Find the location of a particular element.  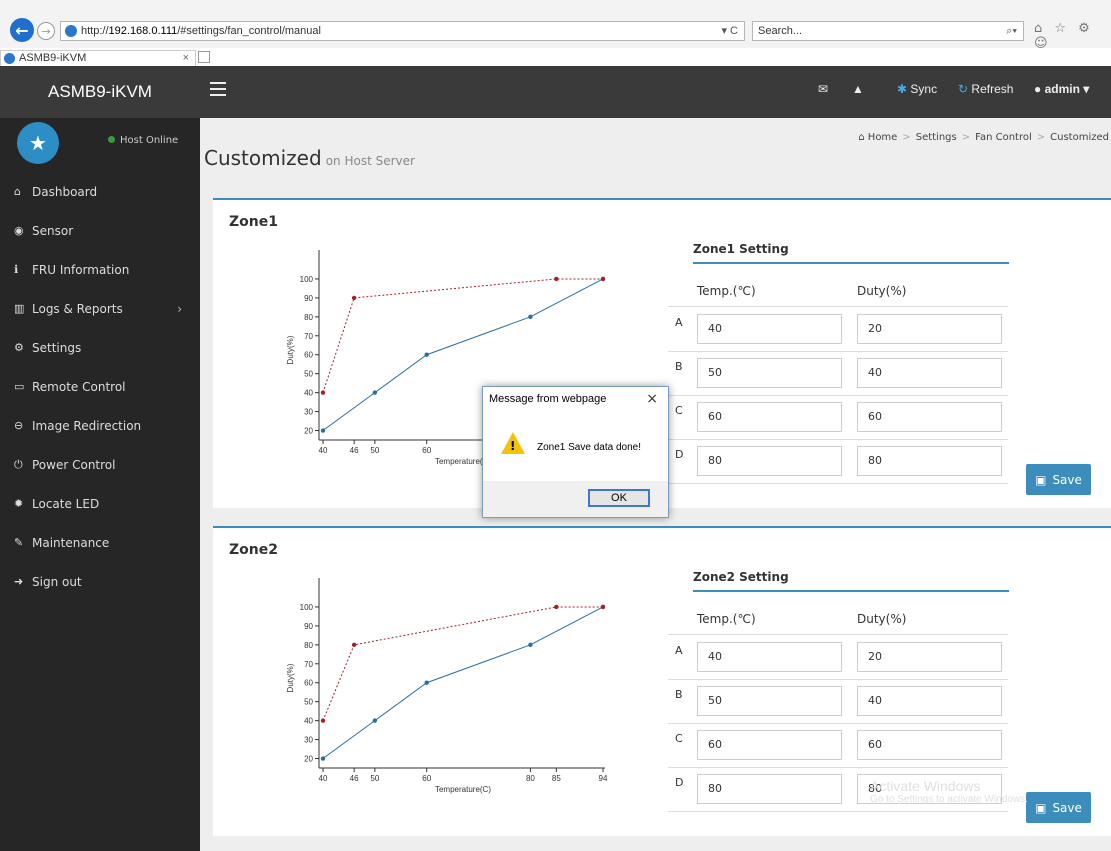

power-icon: ⏻ is located at coordinates (18, 464).